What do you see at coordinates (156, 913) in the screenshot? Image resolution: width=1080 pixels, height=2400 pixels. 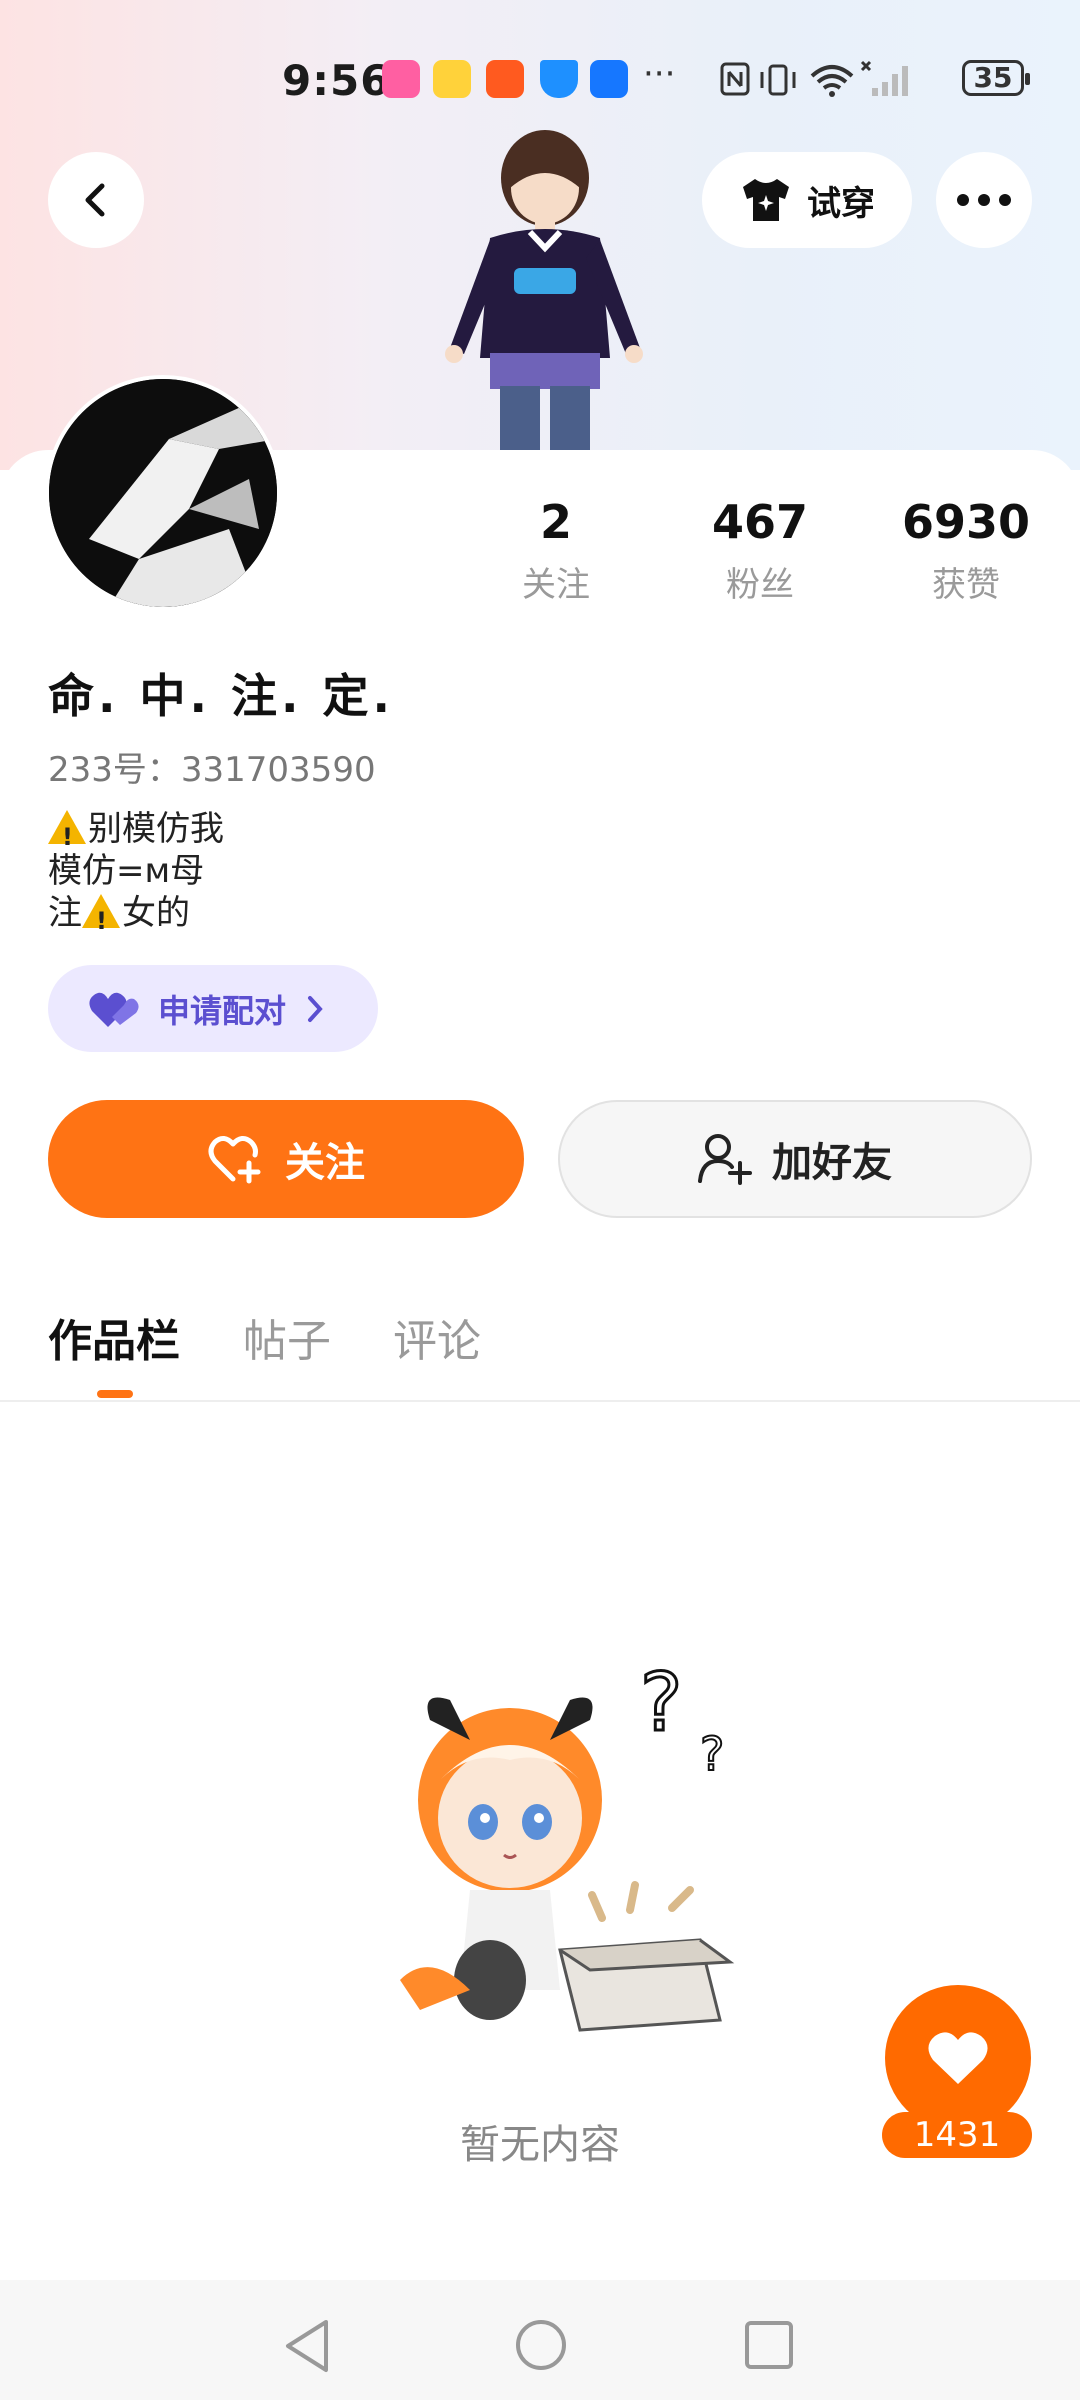 I see `bio-text: 女的` at bounding box center [156, 913].